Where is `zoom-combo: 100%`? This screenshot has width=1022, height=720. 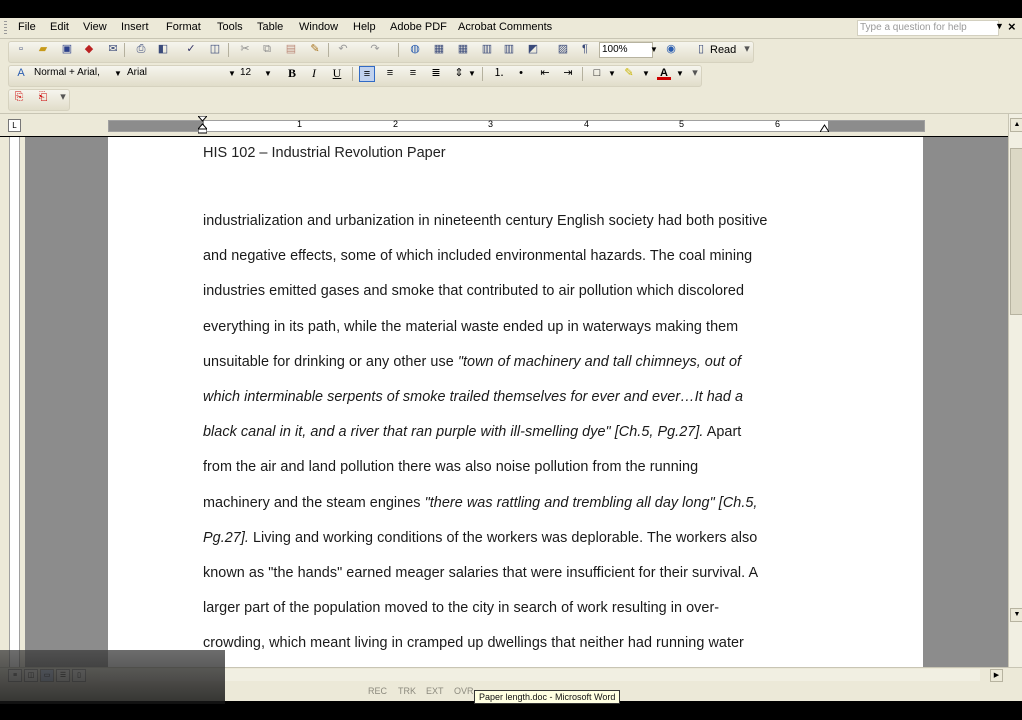 zoom-combo: 100% is located at coordinates (626, 50).